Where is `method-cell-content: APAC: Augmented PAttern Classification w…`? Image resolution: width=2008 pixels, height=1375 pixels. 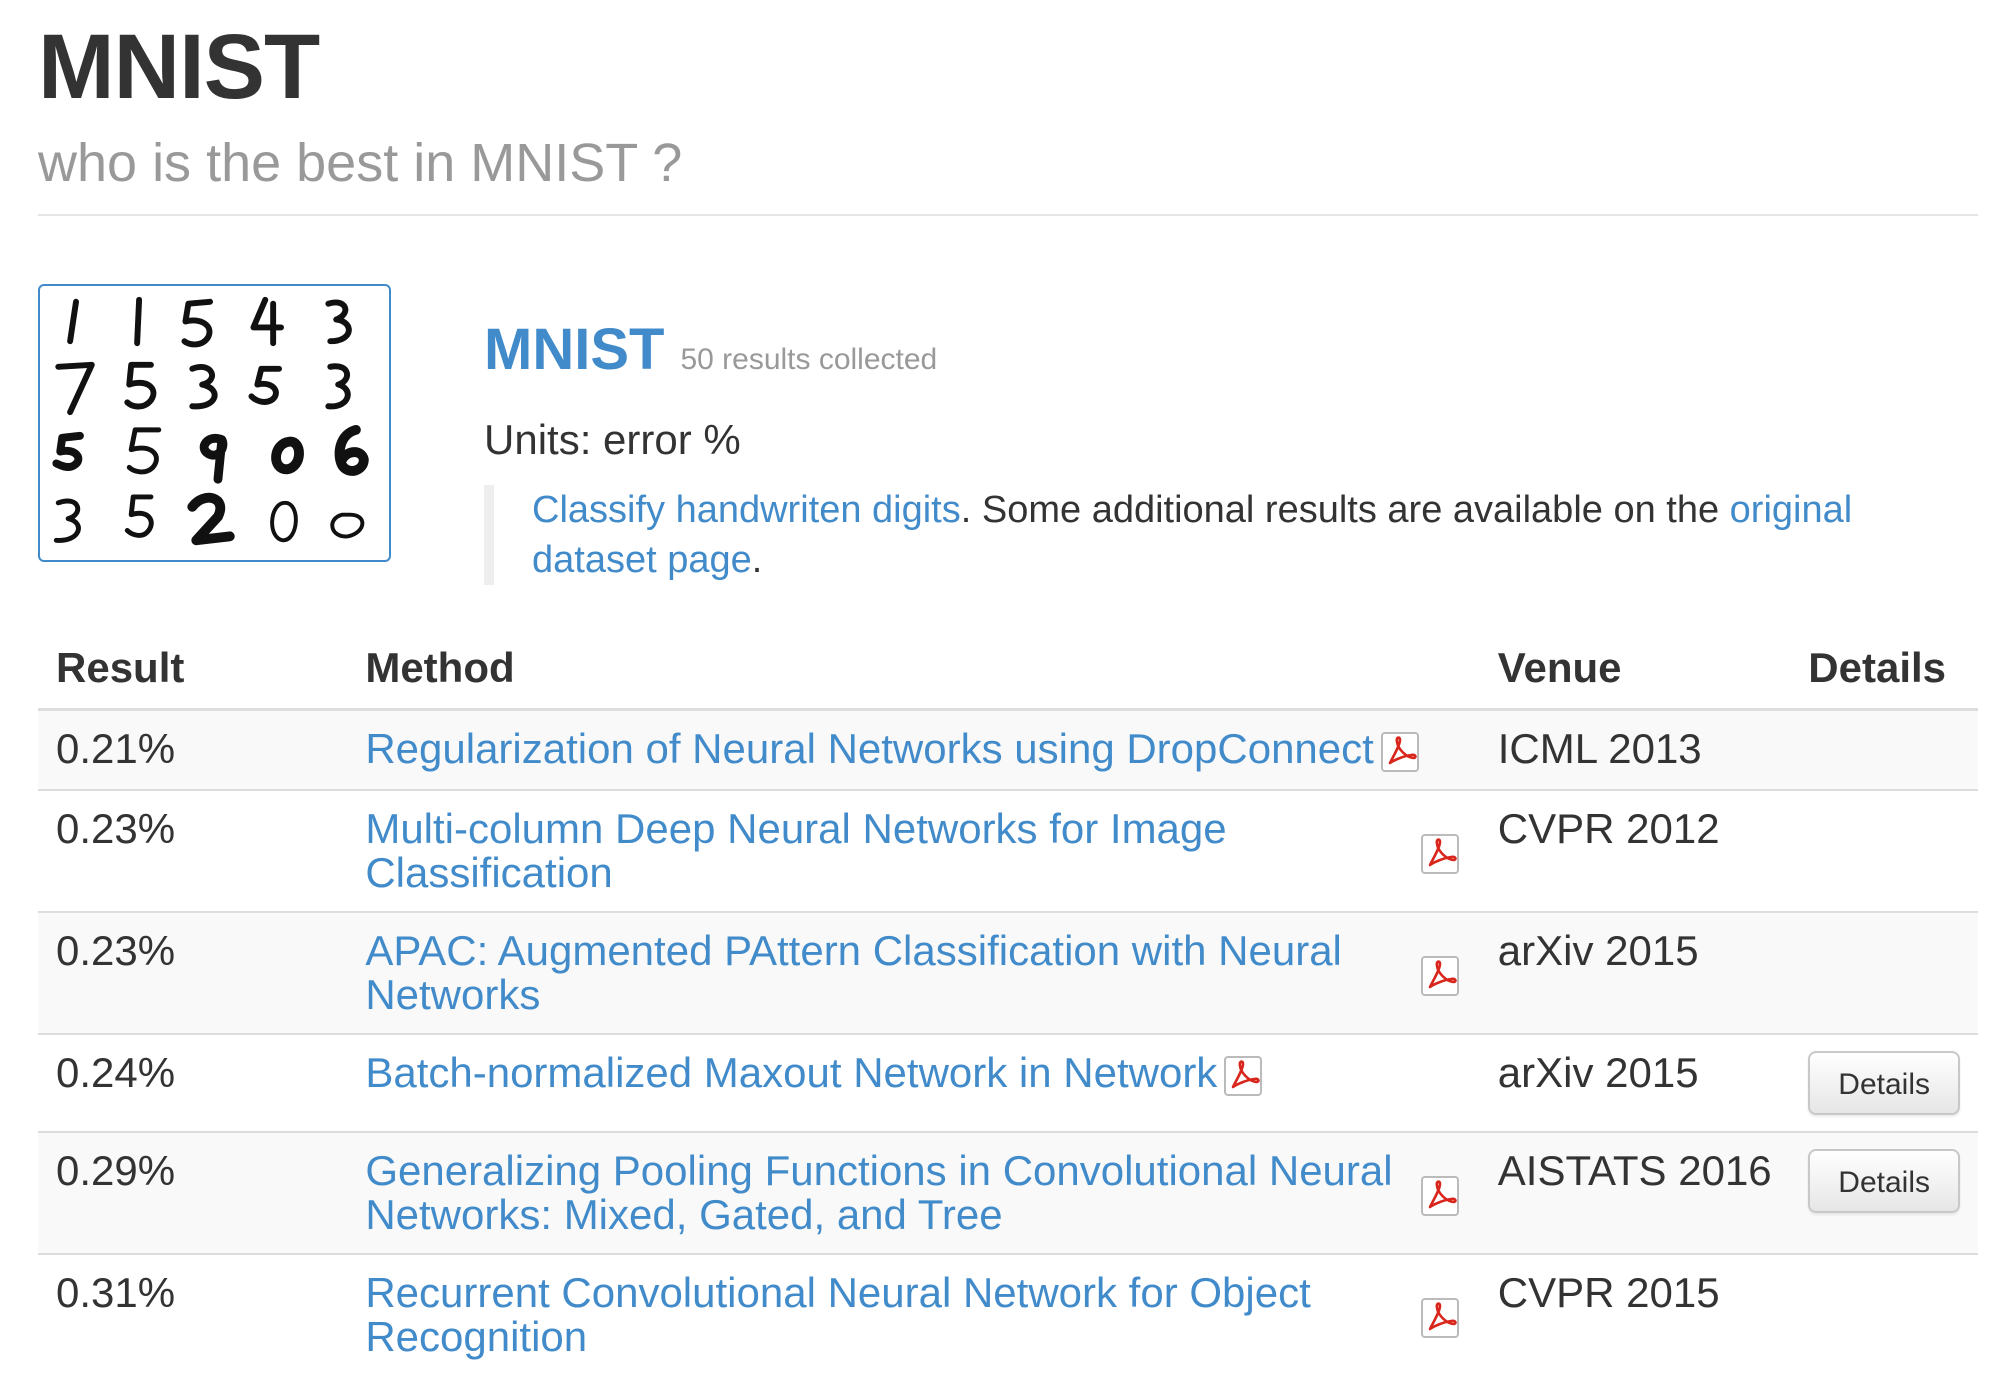 method-cell-content: APAC: Augmented PAttern Classification w… is located at coordinates (913, 973).